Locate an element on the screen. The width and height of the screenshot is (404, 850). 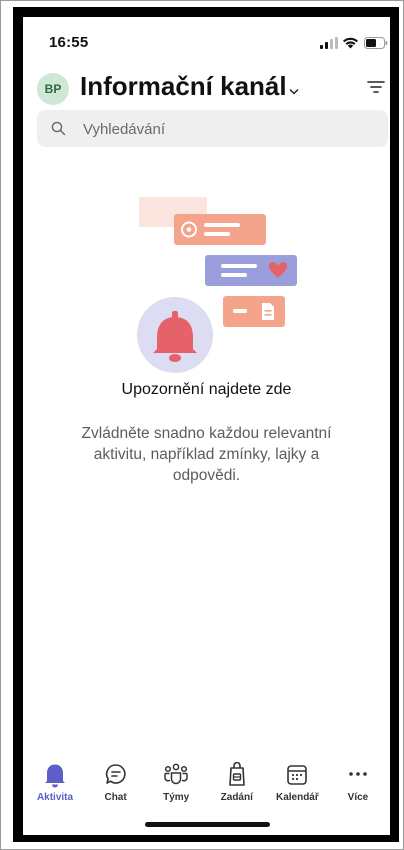
nav-label: Kalendář is located at coordinates (297, 797).